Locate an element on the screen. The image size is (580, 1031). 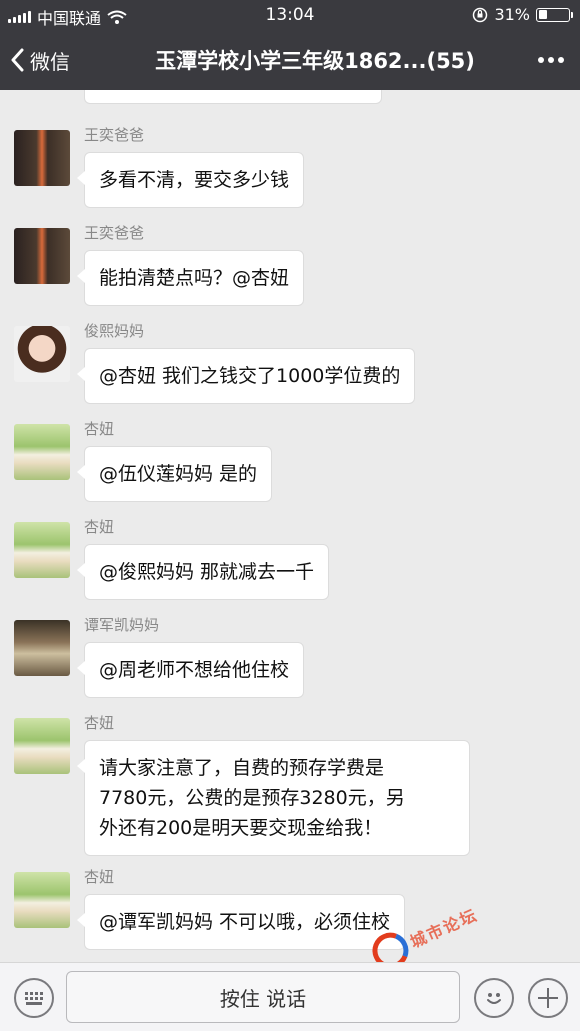
emoji-button is located at coordinates (494, 998).